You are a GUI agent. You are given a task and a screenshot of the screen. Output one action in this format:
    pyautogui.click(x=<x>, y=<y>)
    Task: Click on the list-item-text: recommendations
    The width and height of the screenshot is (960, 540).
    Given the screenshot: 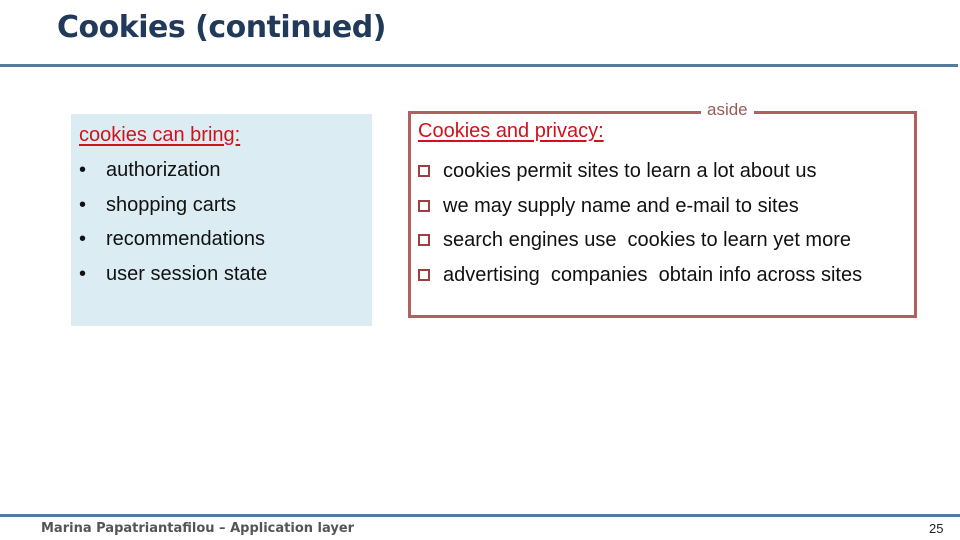 What is the action you would take?
    pyautogui.click(x=185, y=239)
    